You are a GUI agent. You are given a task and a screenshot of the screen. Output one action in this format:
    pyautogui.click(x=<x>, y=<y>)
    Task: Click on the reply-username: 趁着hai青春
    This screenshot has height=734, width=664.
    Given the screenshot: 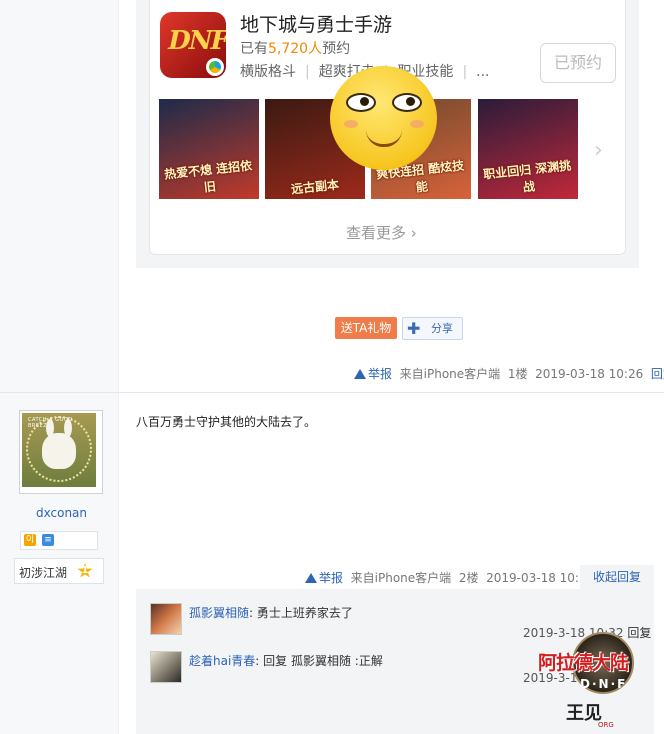 What is the action you would take?
    pyautogui.click(x=222, y=661)
    